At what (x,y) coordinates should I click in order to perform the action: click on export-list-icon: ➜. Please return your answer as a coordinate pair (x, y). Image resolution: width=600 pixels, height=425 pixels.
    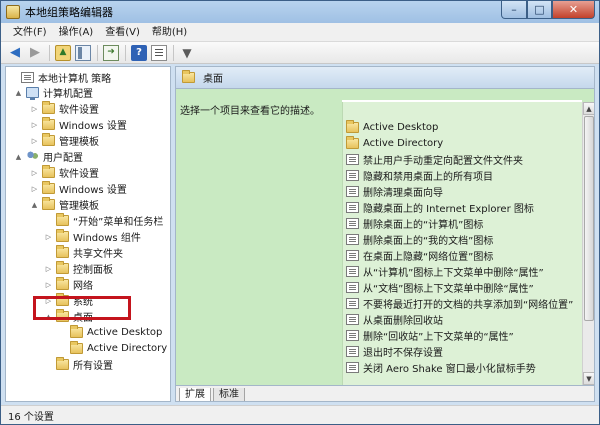
    Looking at the image, I should click on (111, 52).